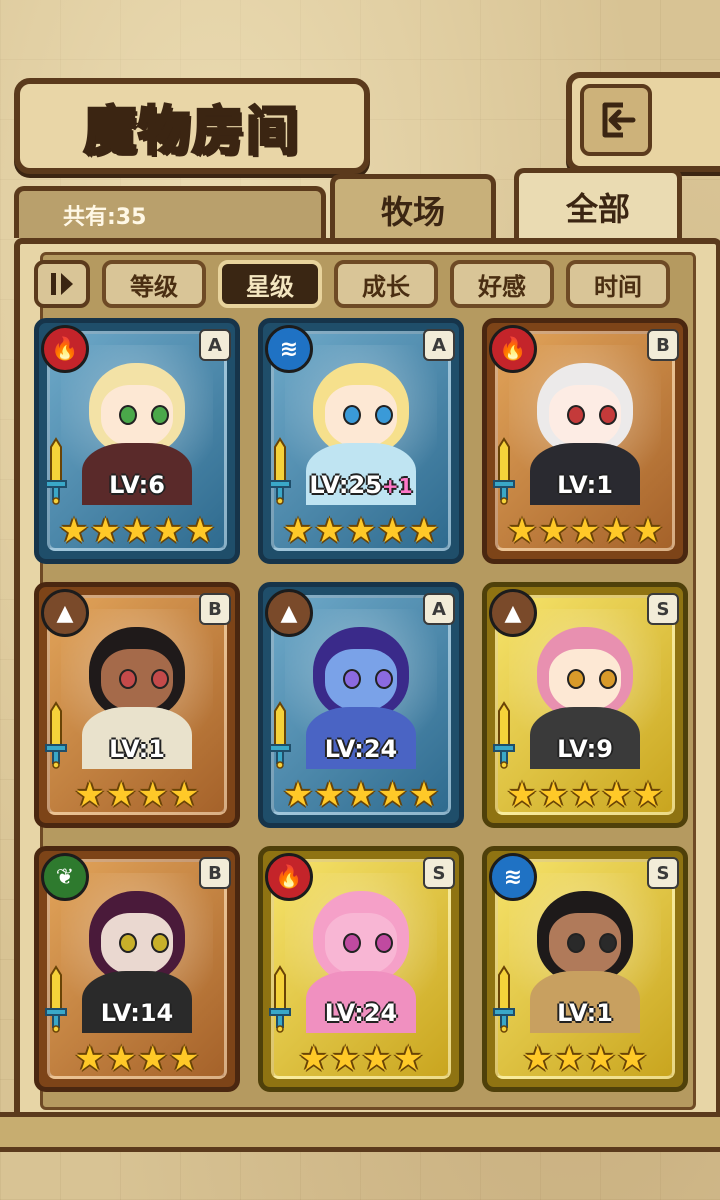  I want to click on sort-order-toggle, so click(62, 284).